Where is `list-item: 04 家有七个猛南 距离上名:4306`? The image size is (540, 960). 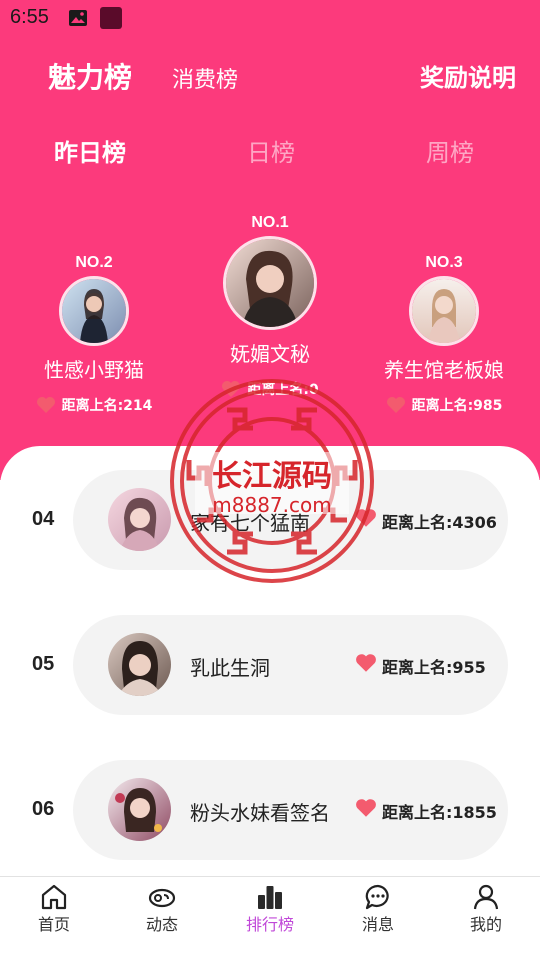
list-item: 04 家有七个猛南 距离上名:4306 is located at coordinates (270, 520).